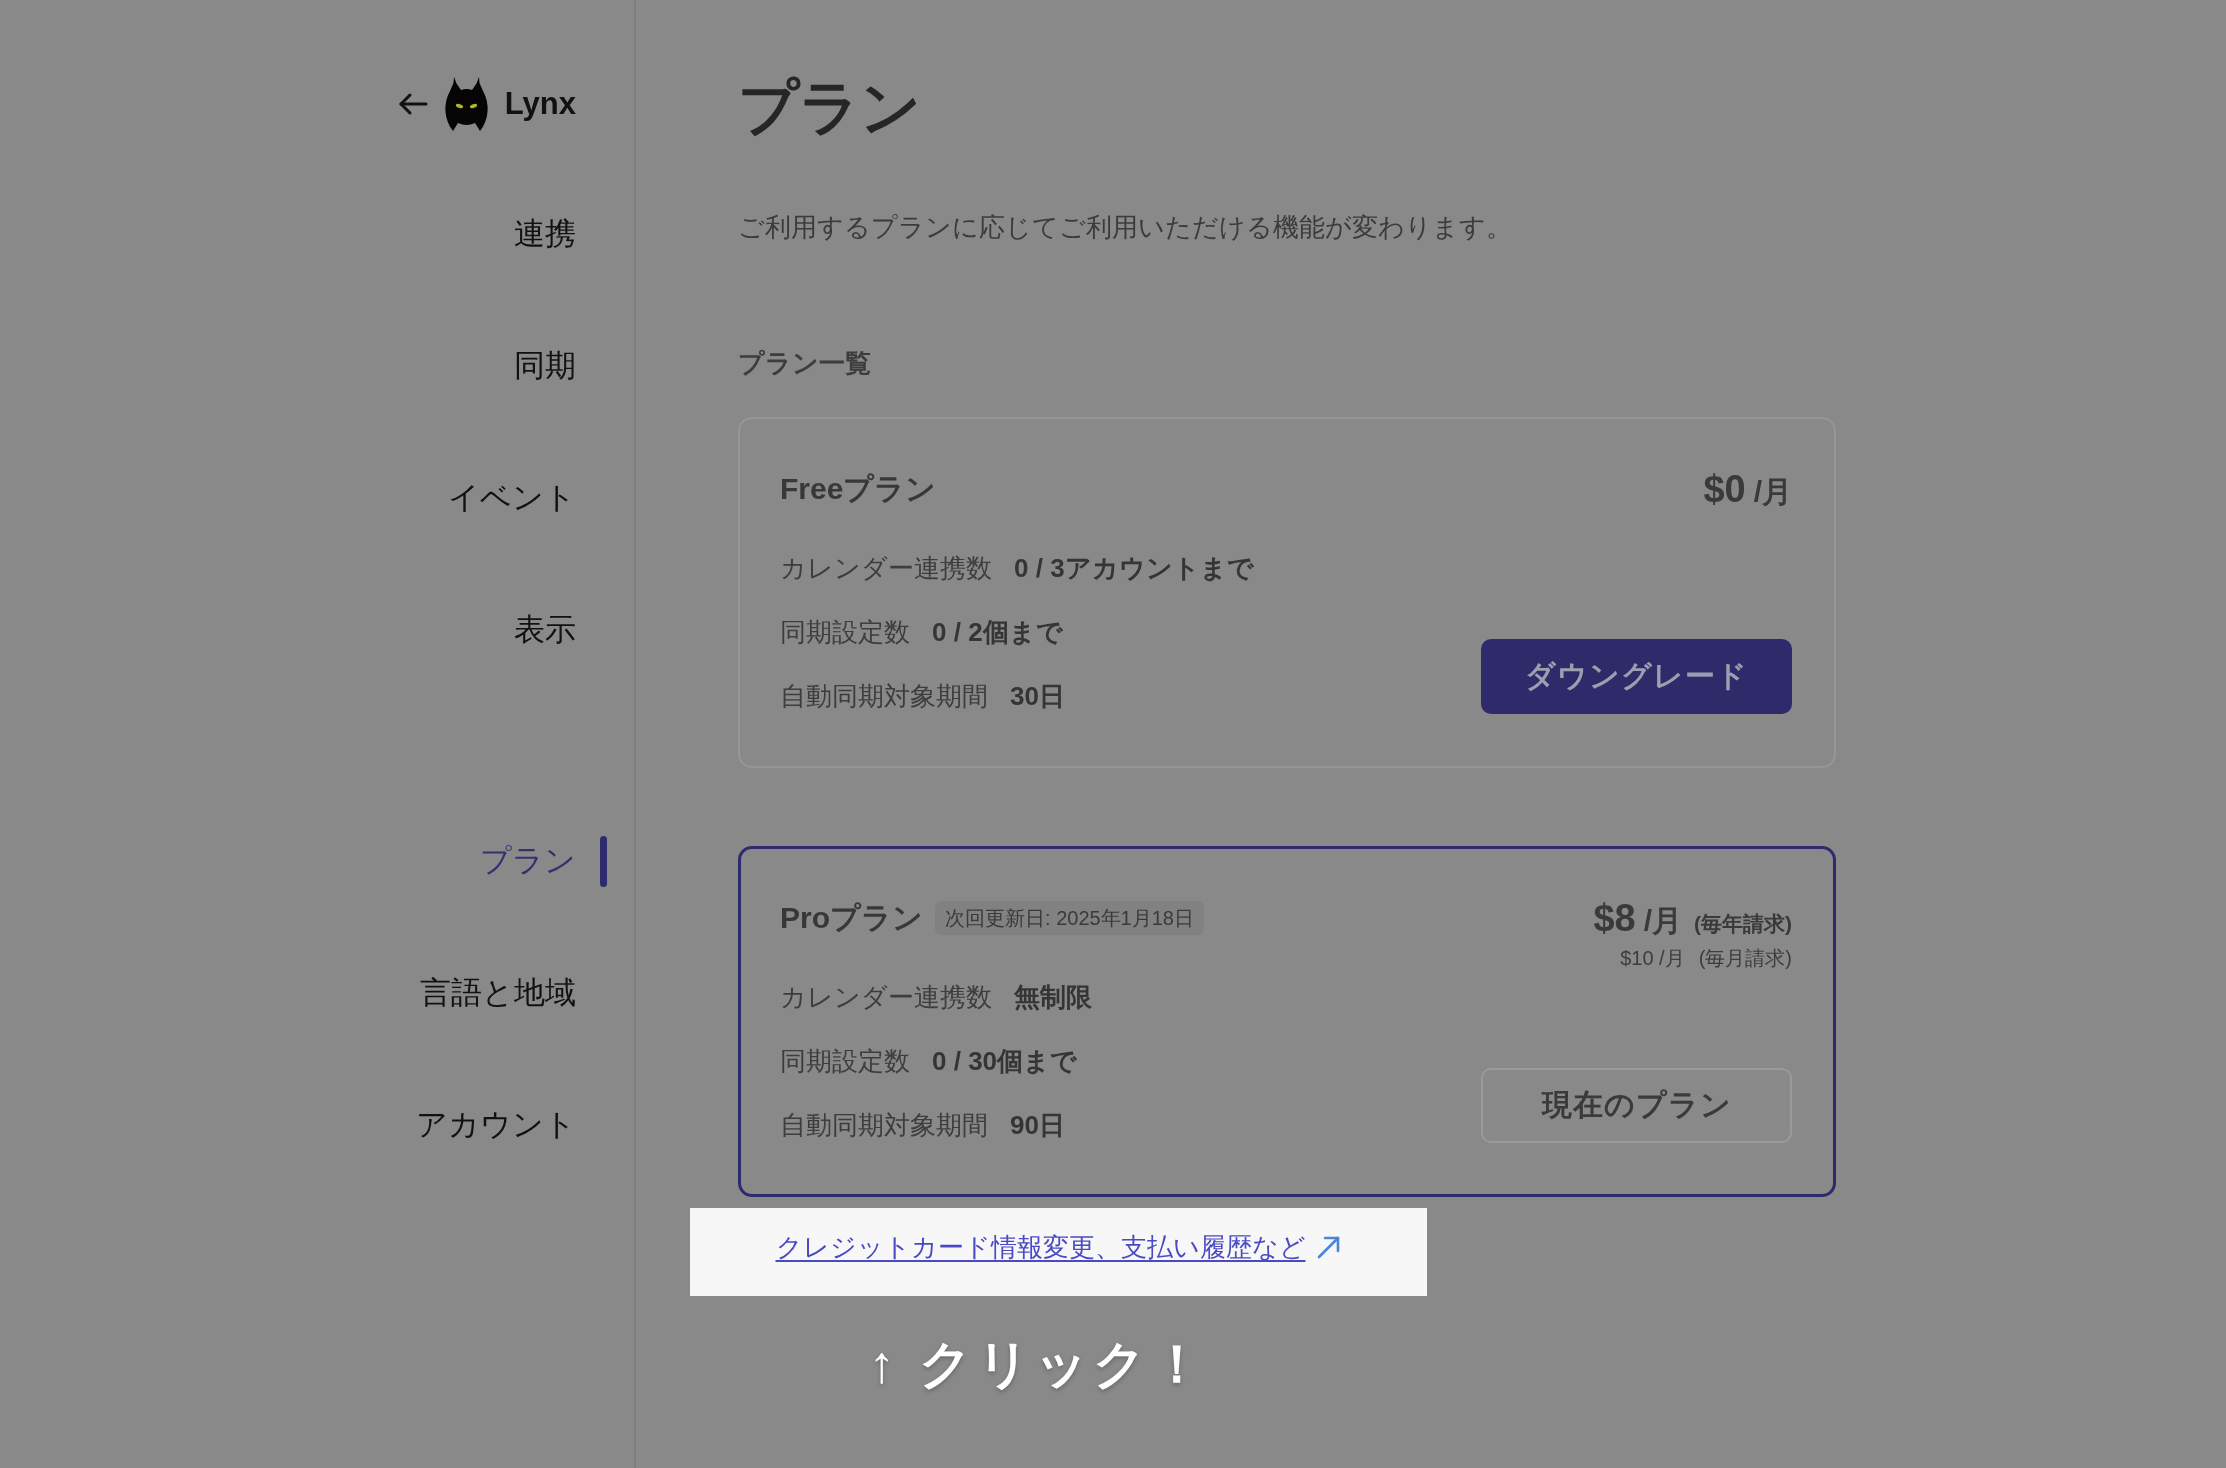 This screenshot has width=2226, height=1468. What do you see at coordinates (512, 498) in the screenshot?
I see `nav-item: イベント` at bounding box center [512, 498].